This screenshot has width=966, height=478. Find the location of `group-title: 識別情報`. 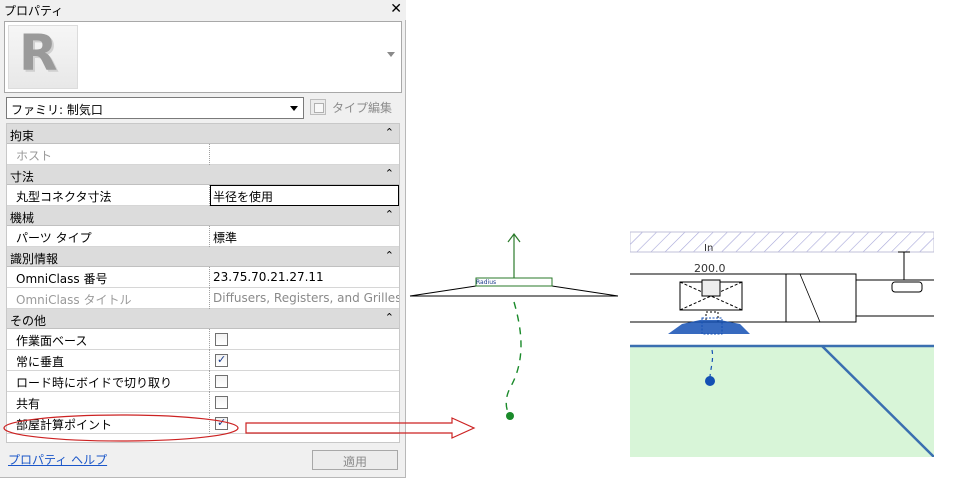

group-title: 識別情報 is located at coordinates (34, 259).